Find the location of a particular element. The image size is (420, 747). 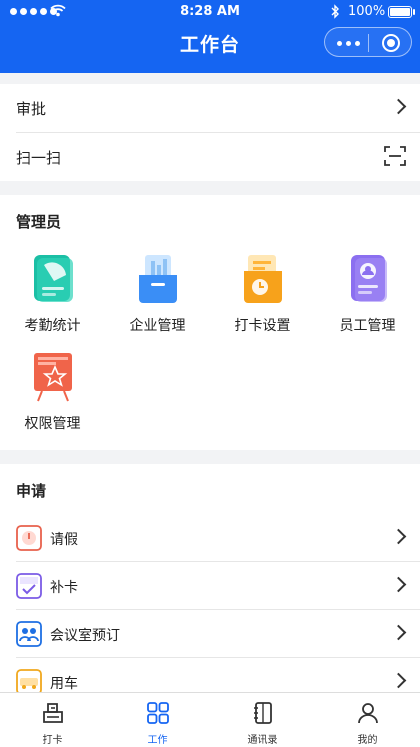

leave-icon is located at coordinates (29, 538).